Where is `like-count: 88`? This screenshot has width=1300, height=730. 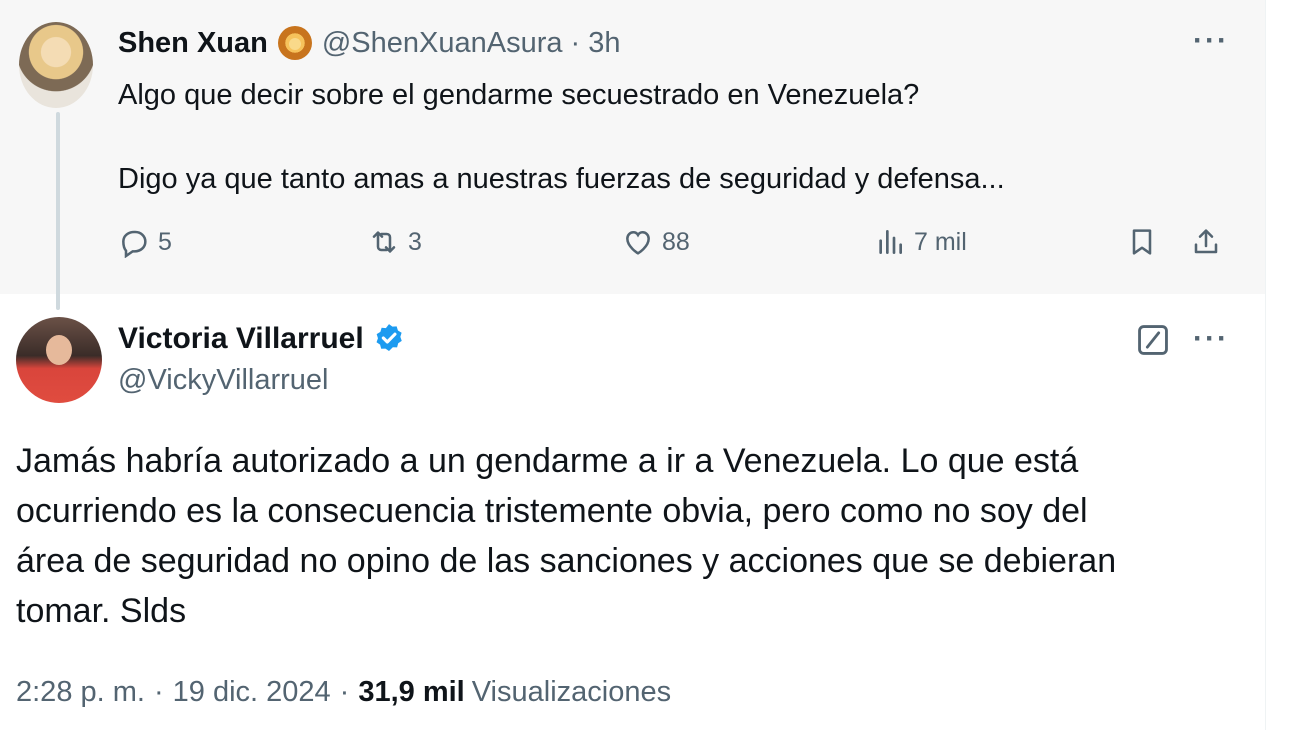 like-count: 88 is located at coordinates (676, 241).